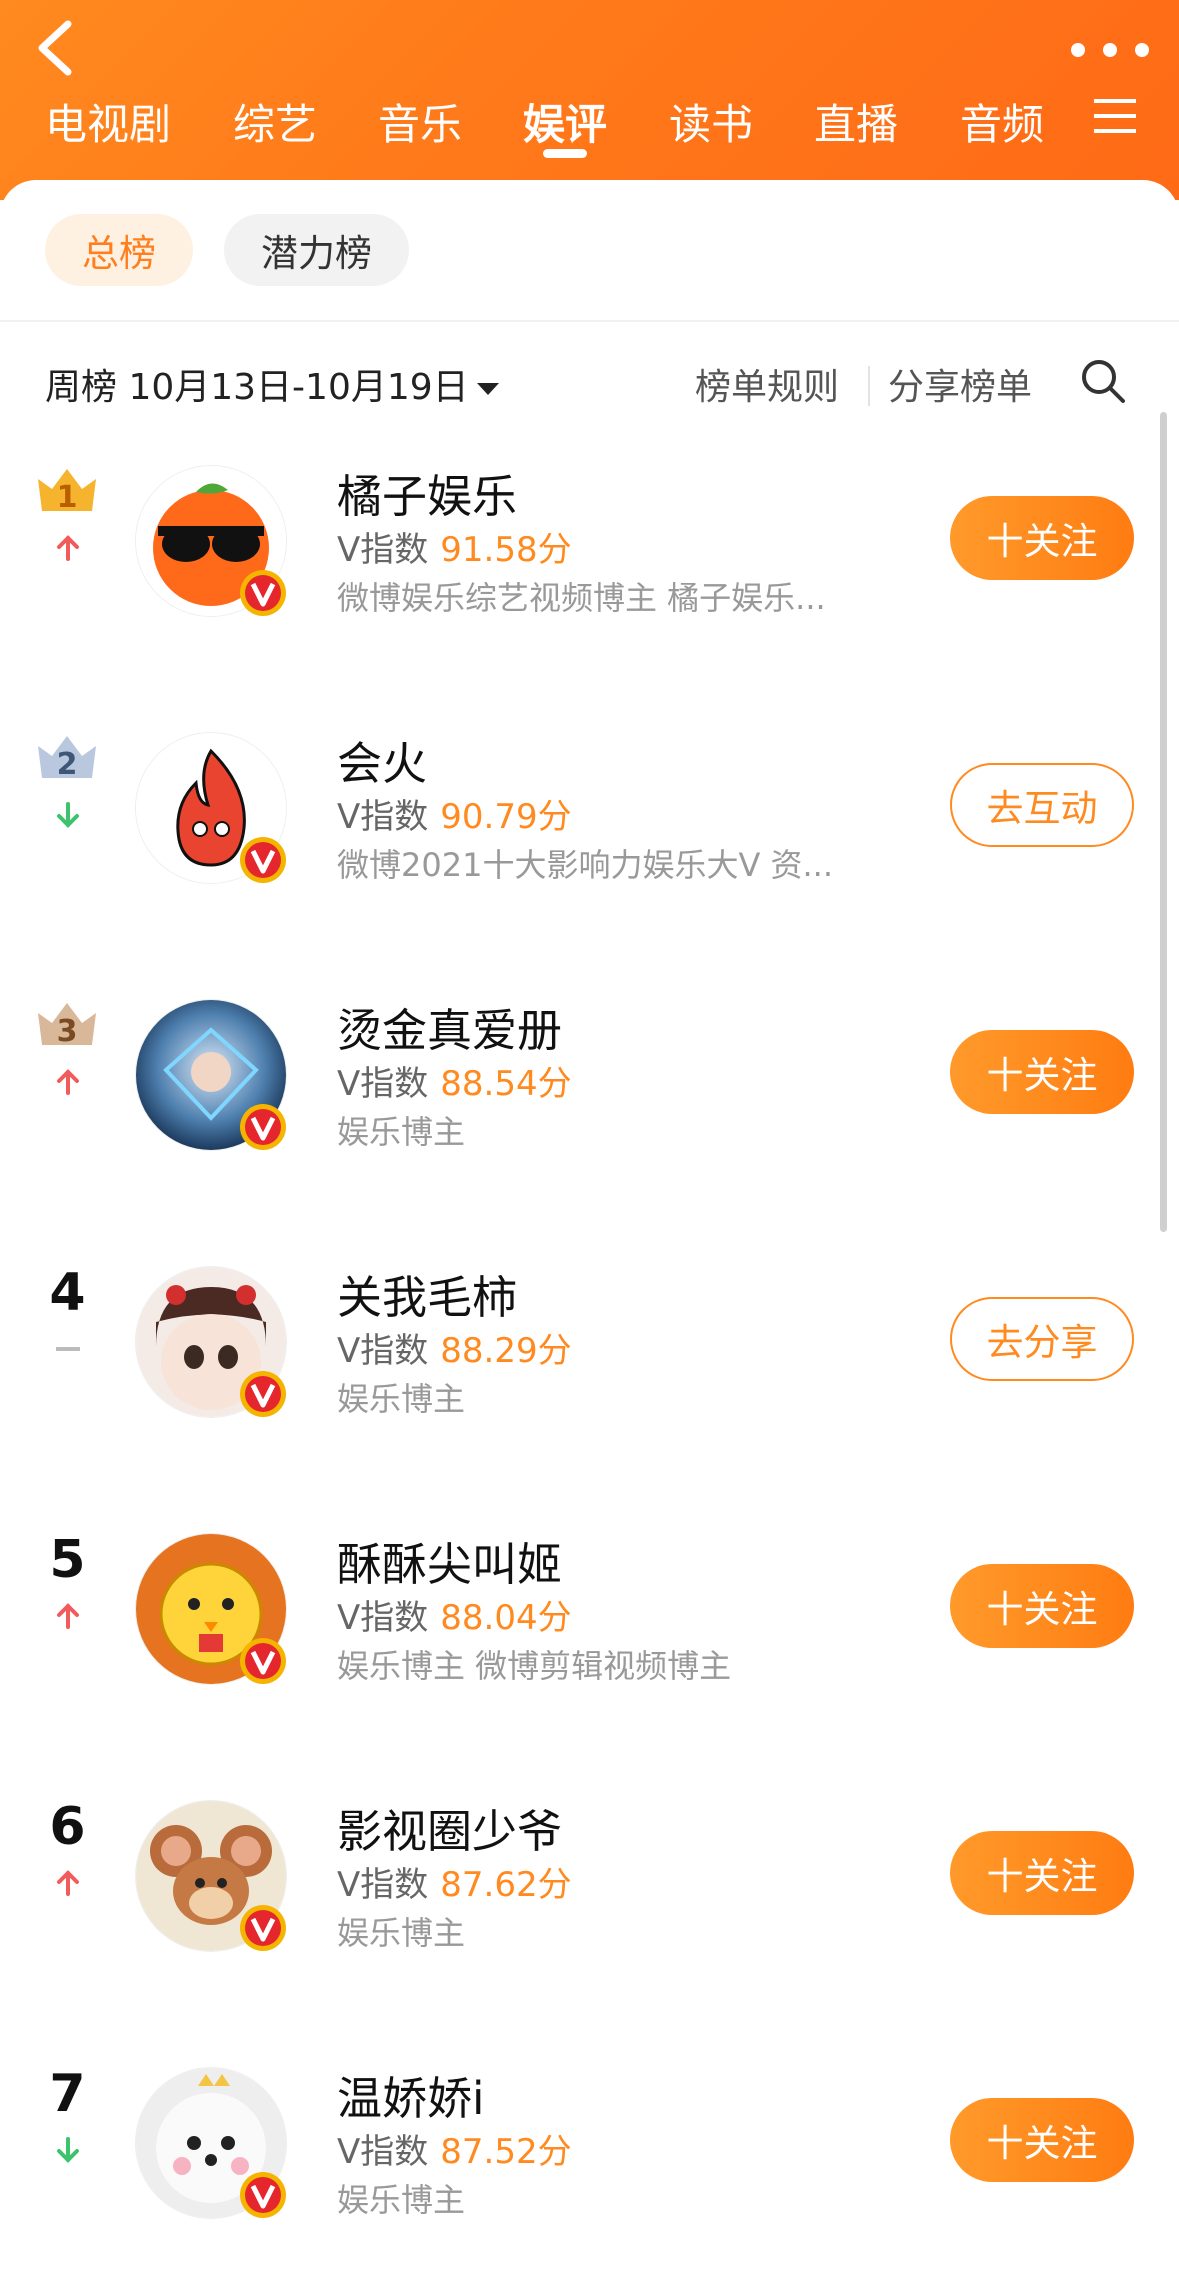 The image size is (1179, 2292). What do you see at coordinates (427, 492) in the screenshot?
I see `blogger-name: 橘子娱乐` at bounding box center [427, 492].